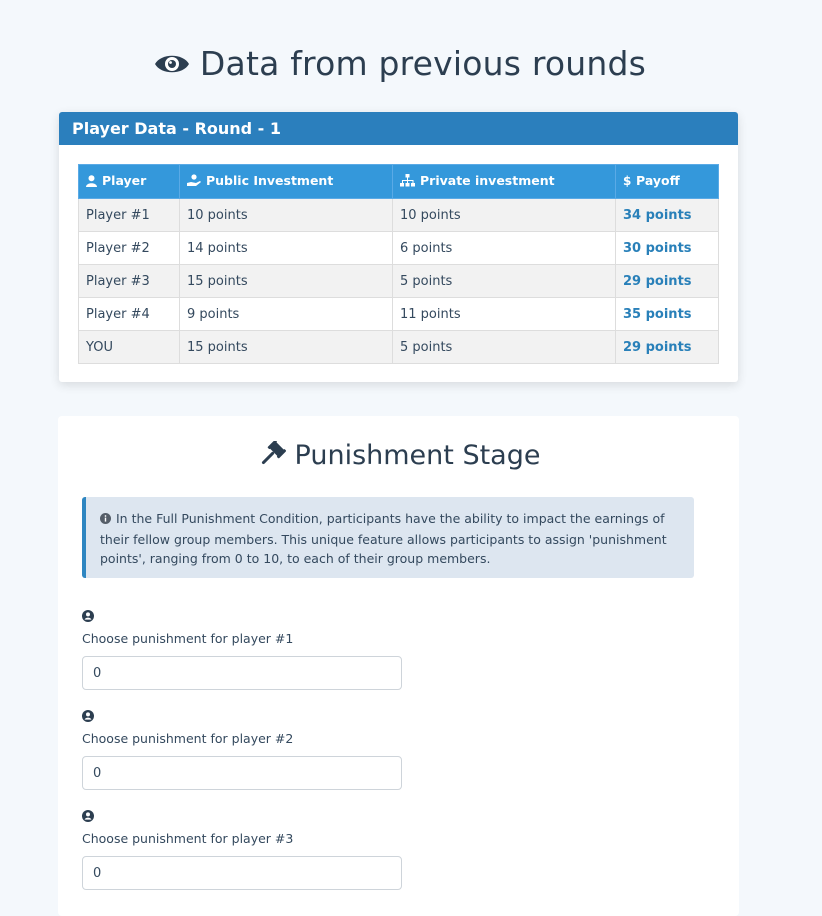 The width and height of the screenshot is (822, 916). Describe the element at coordinates (242, 648) in the screenshot. I see `punishment-field-player-1: Choose punishment for player #1` at that location.